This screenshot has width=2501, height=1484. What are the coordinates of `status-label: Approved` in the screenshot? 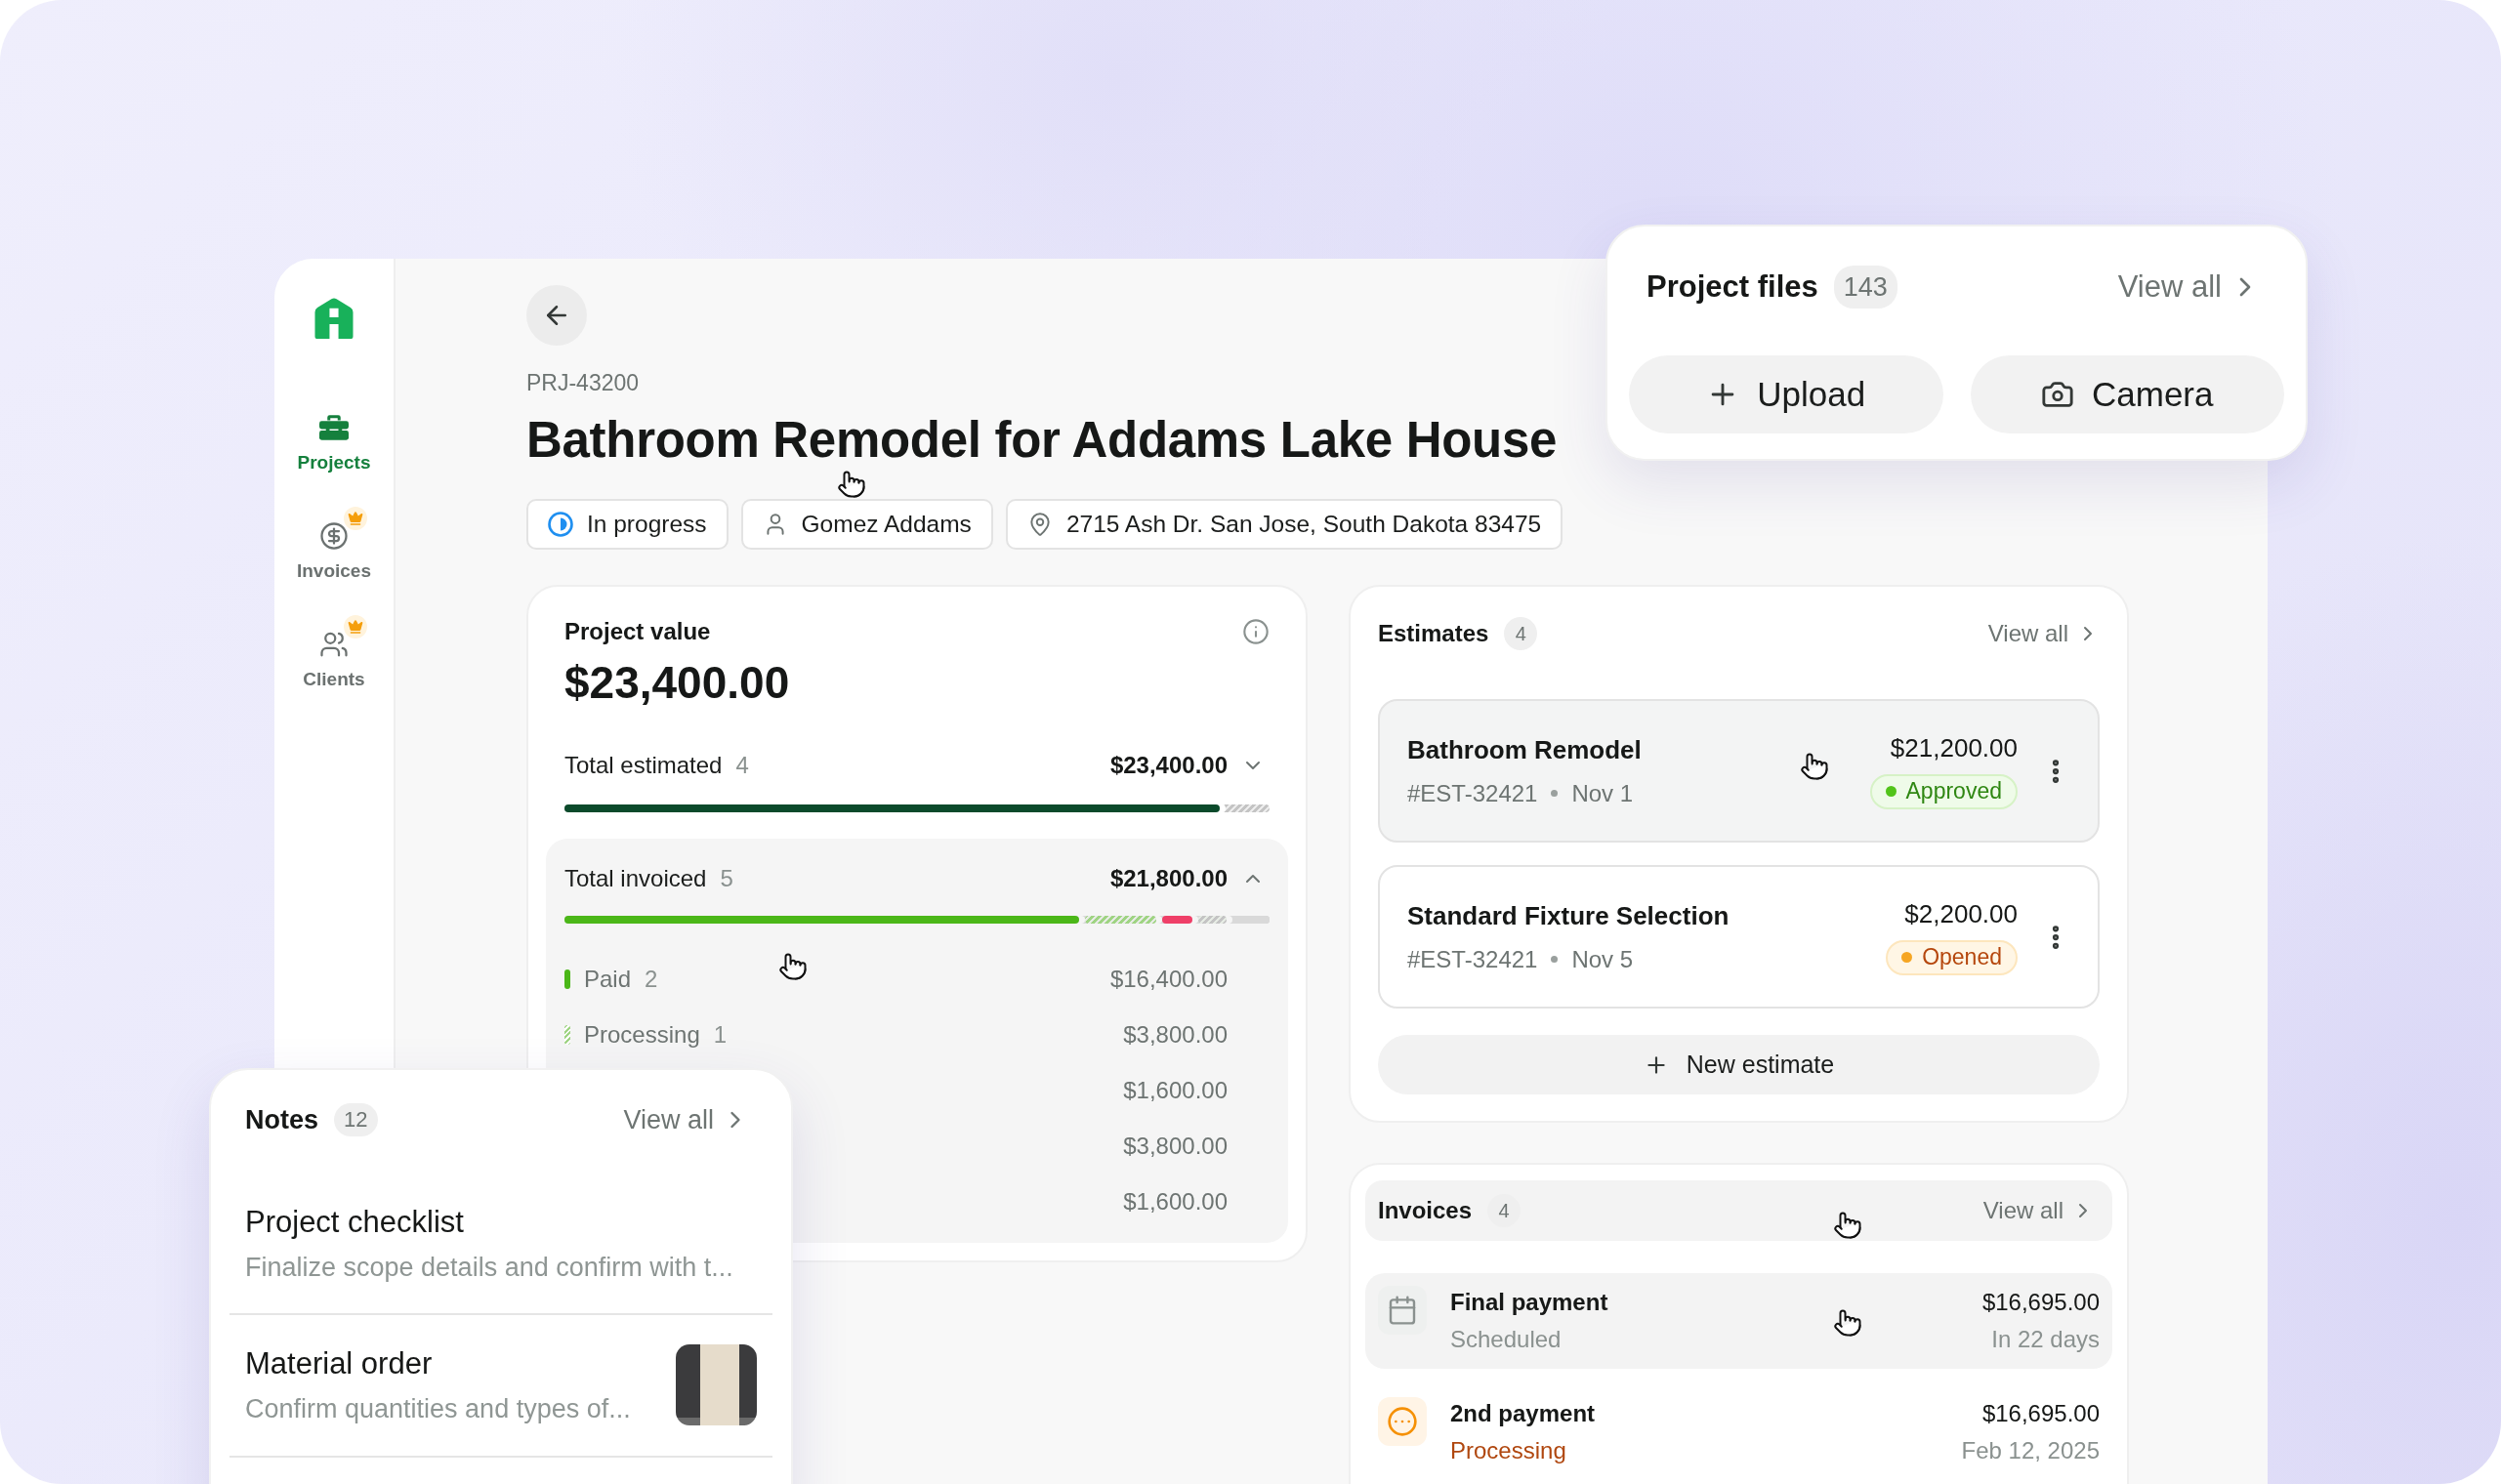 It's located at (1953, 791).